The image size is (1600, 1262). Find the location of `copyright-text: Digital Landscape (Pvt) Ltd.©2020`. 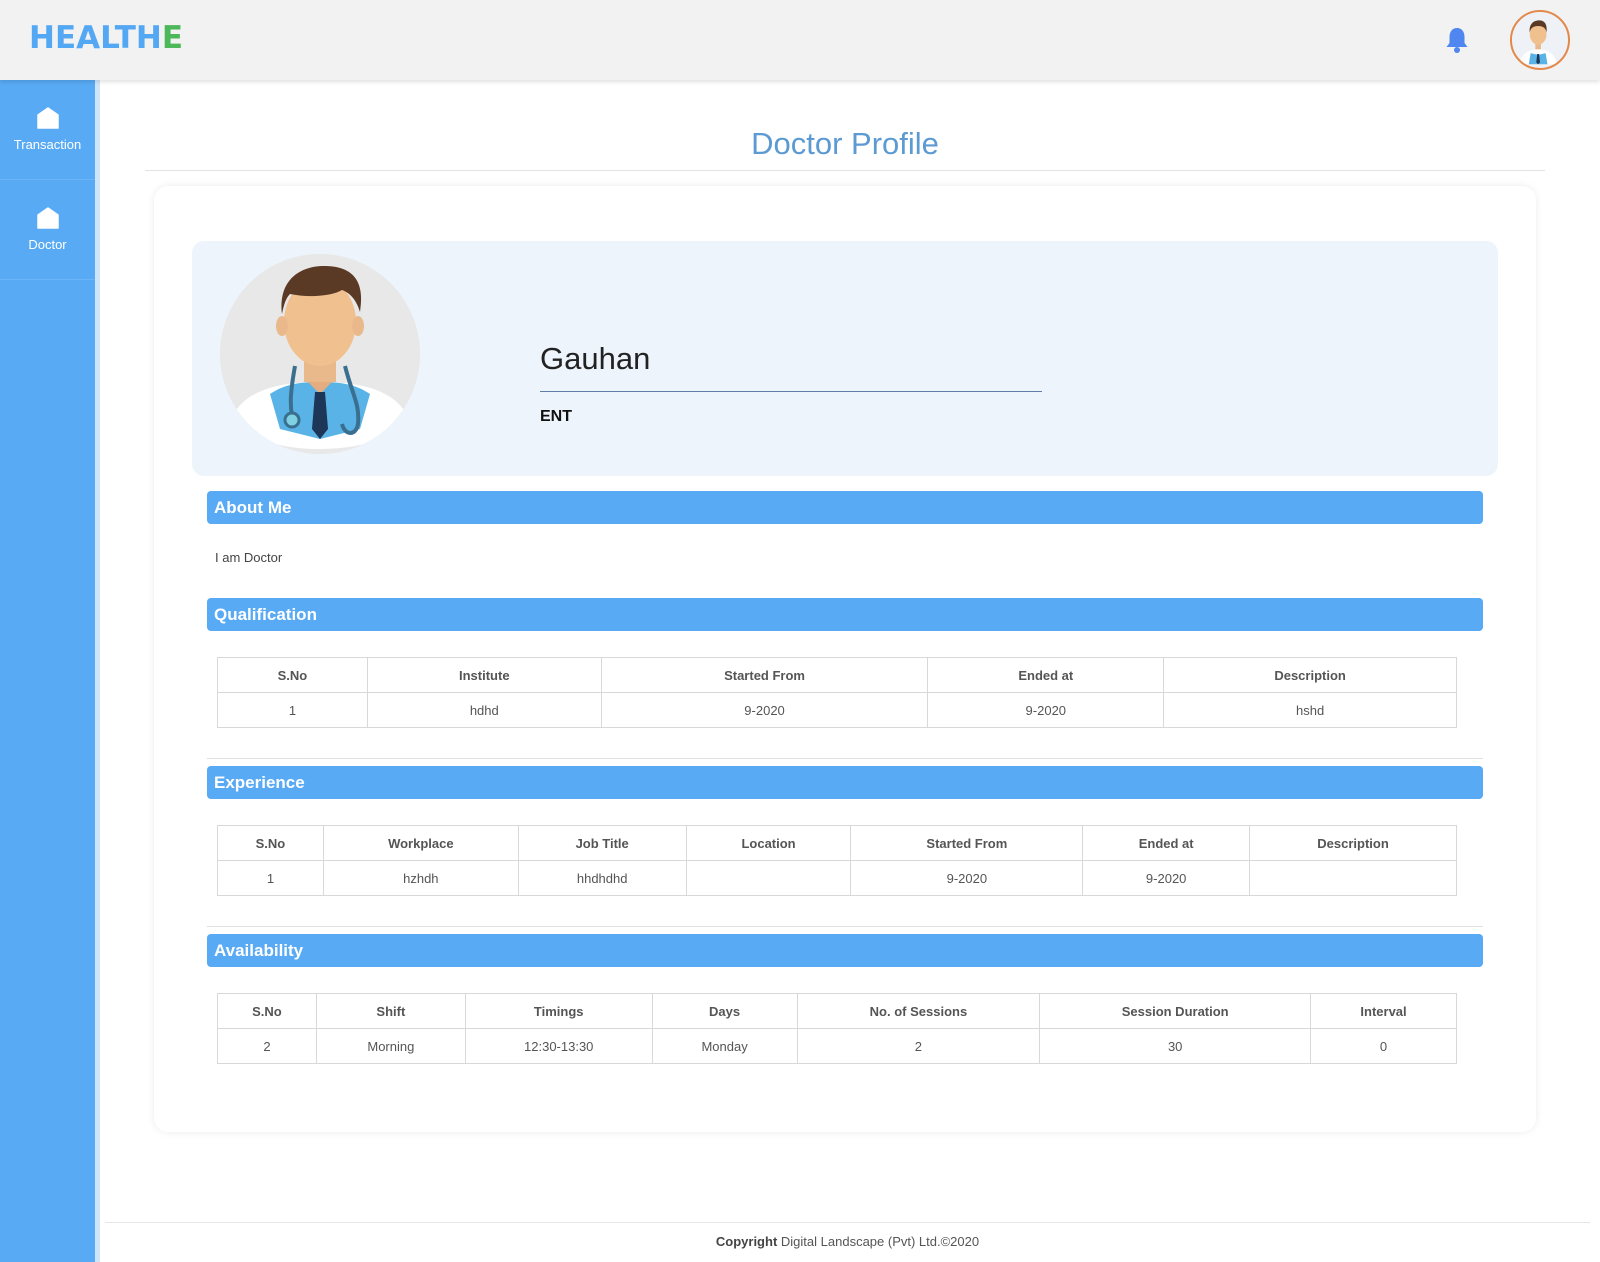

copyright-text: Digital Landscape (Pvt) Ltd.©2020 is located at coordinates (880, 1241).